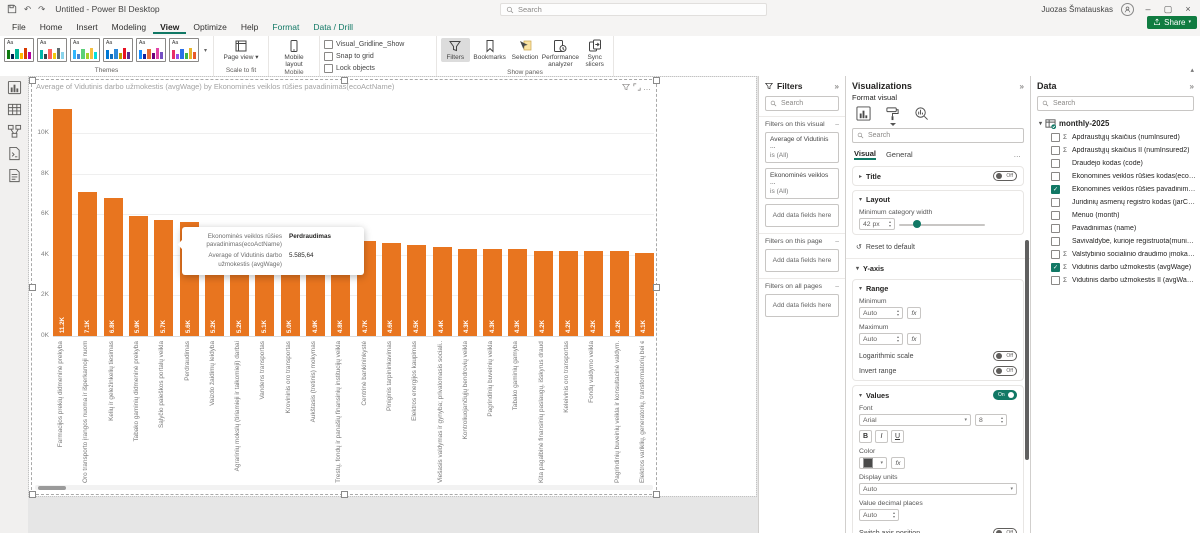 Image resolution: width=1200 pixels, height=533 pixels. I want to click on bookmarks-pane-button: Bookmarks, so click(490, 50).